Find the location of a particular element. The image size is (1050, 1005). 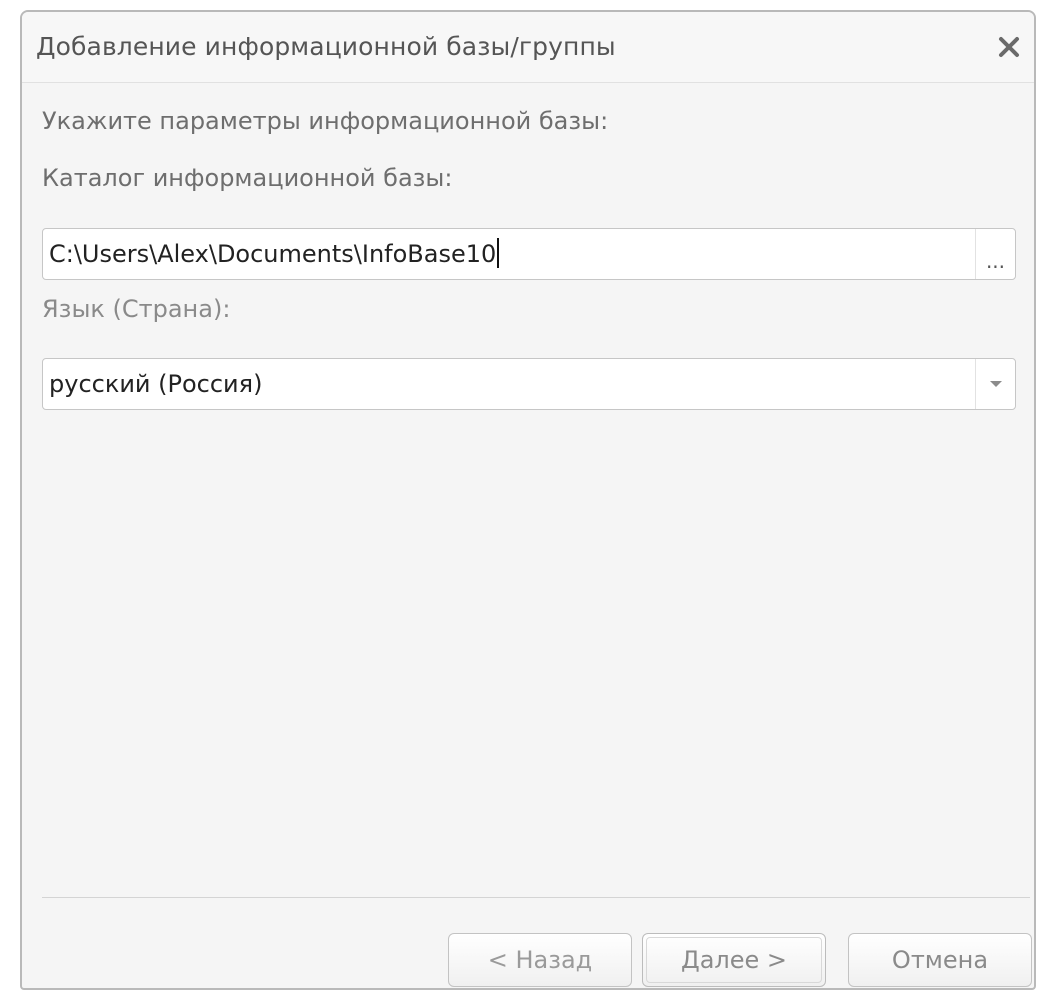

cancel-button: Отмена is located at coordinates (940, 960).